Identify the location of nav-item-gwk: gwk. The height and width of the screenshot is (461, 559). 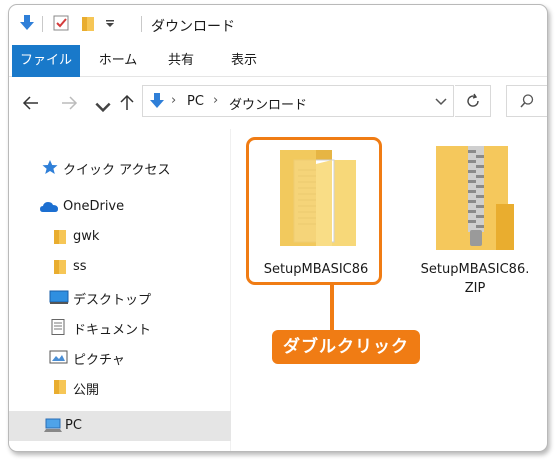
(120, 237).